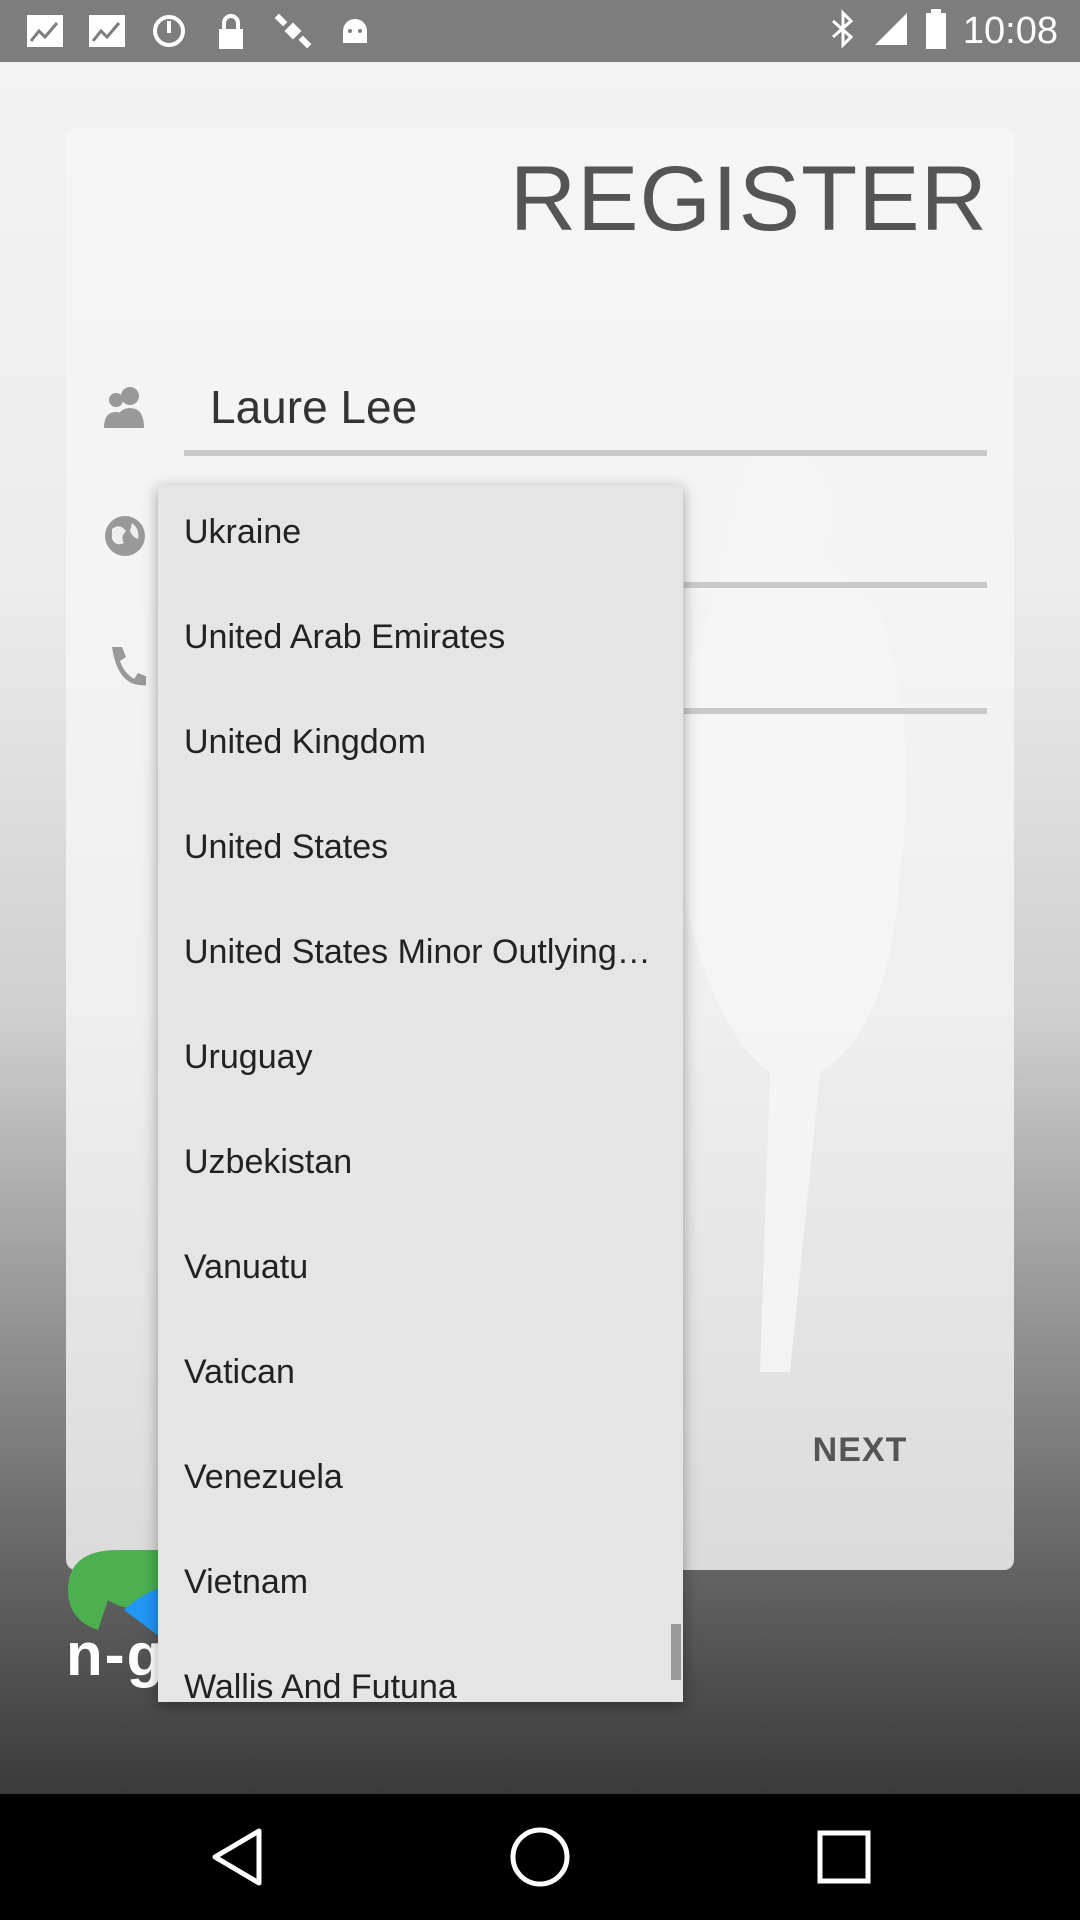 The image size is (1080, 1920). What do you see at coordinates (246, 1582) in the screenshot?
I see `dropdown-item-label: Vietnam` at bounding box center [246, 1582].